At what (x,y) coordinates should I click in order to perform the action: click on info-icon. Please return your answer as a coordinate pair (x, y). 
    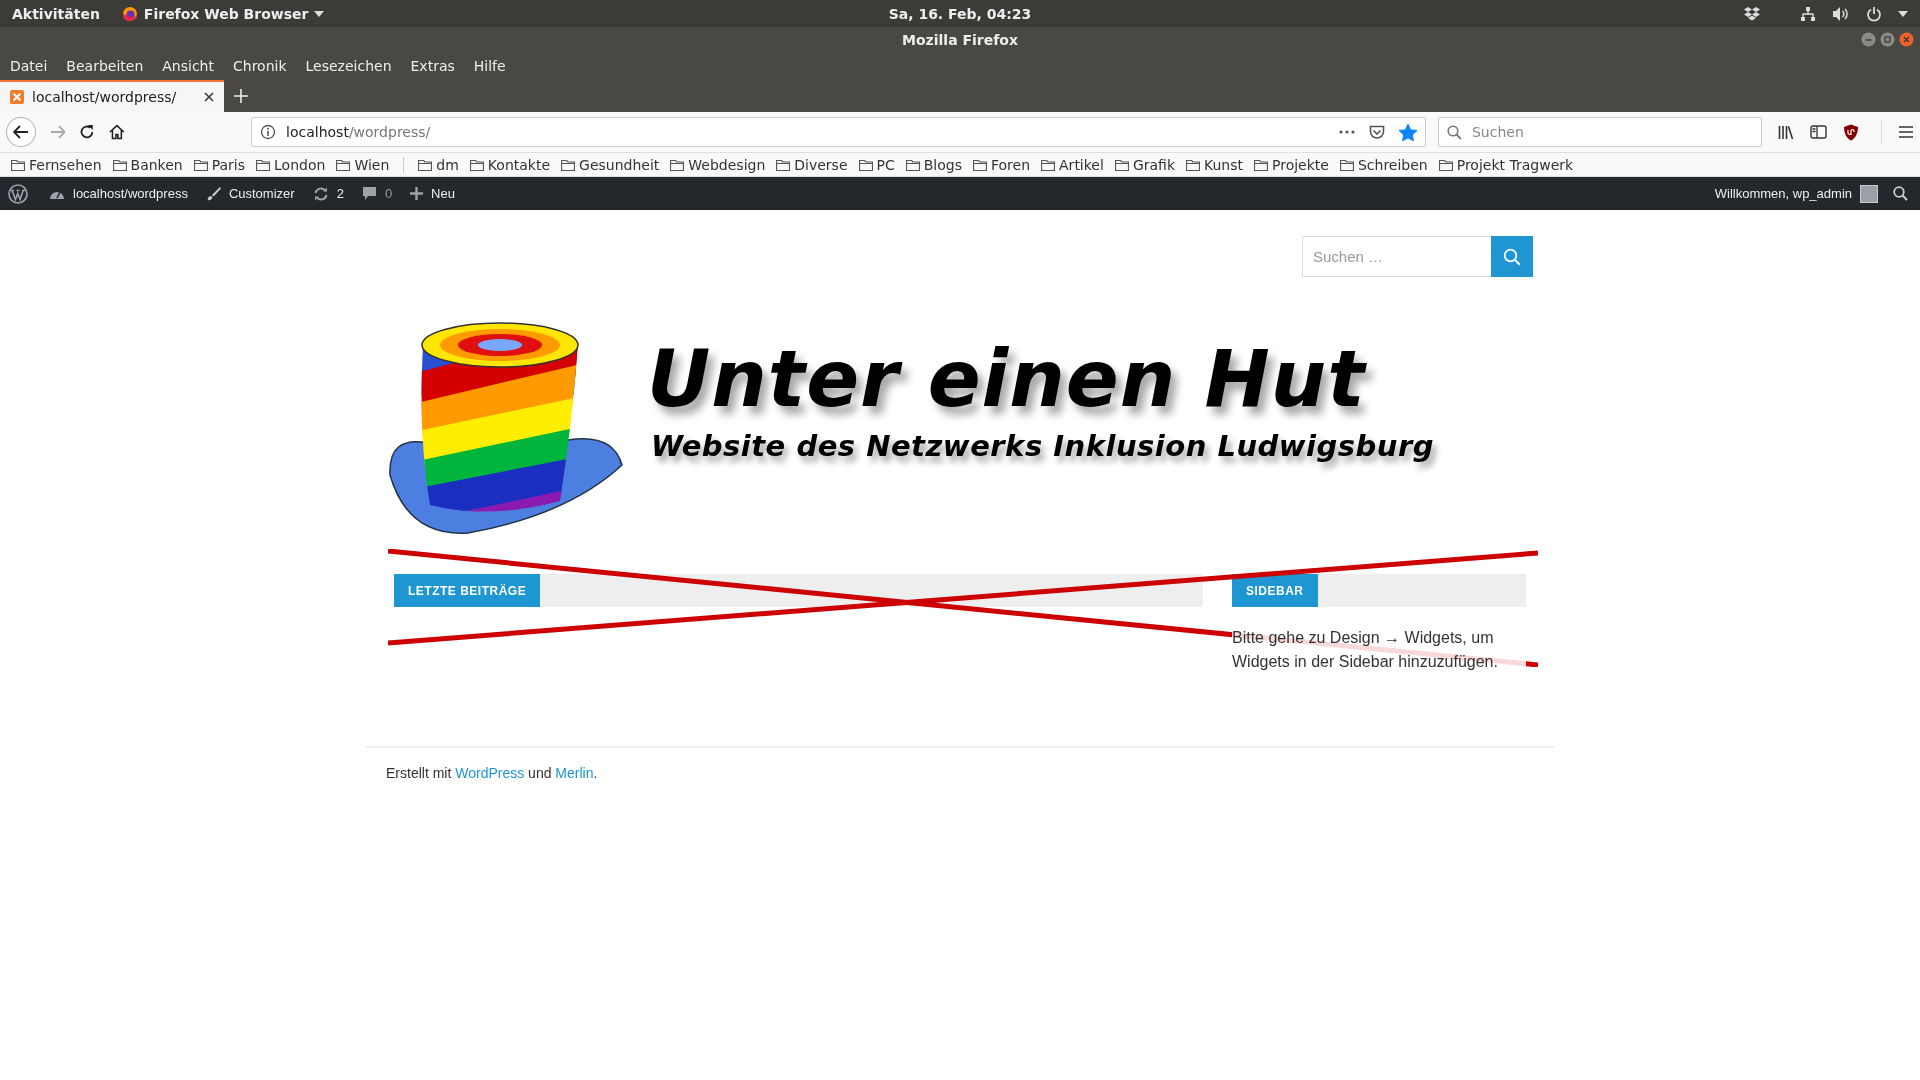
    Looking at the image, I should click on (268, 132).